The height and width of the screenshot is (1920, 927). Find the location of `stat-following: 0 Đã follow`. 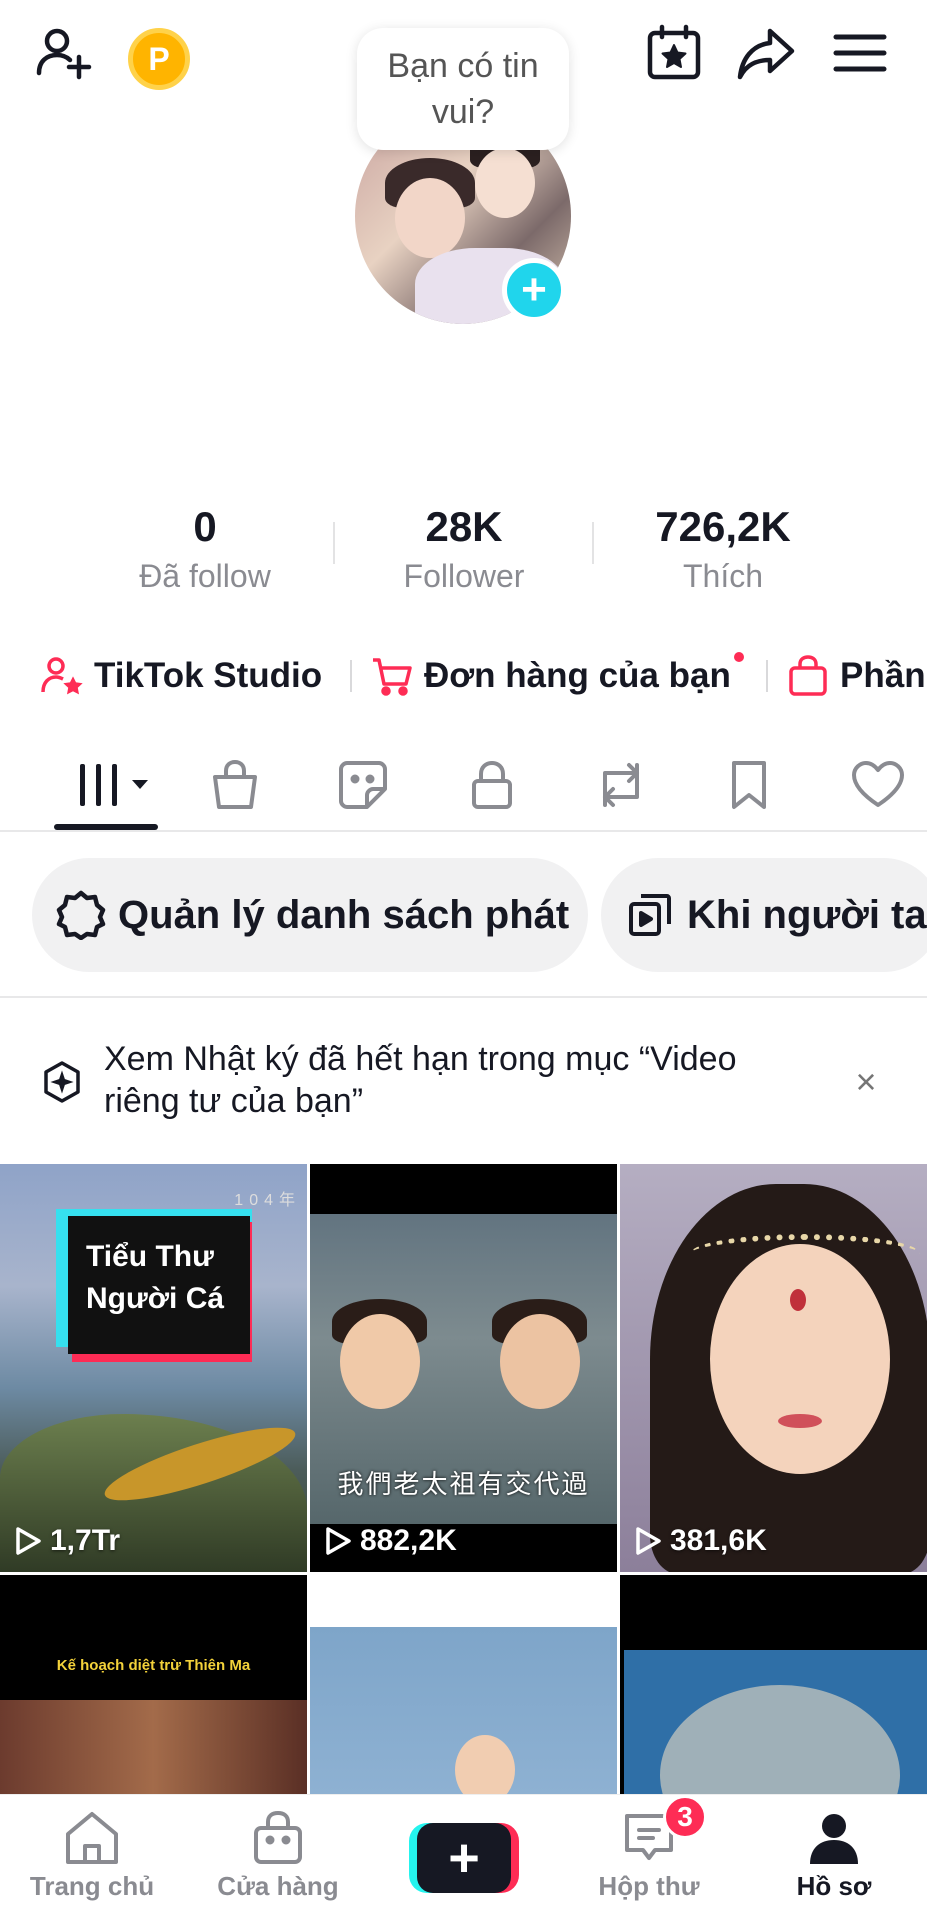

stat-following: 0 Đã follow is located at coordinates (205, 549).